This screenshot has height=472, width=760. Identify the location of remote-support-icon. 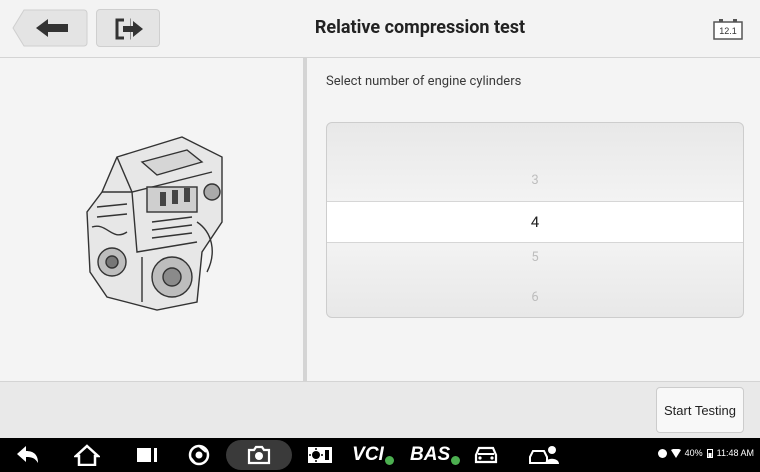
(544, 455).